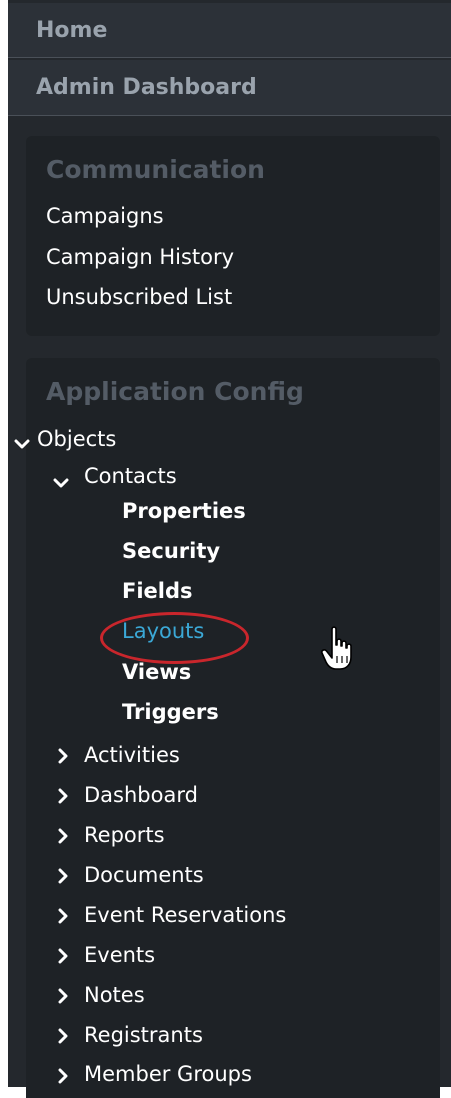  Describe the element at coordinates (174, 638) in the screenshot. I see `highlight-circle` at that location.